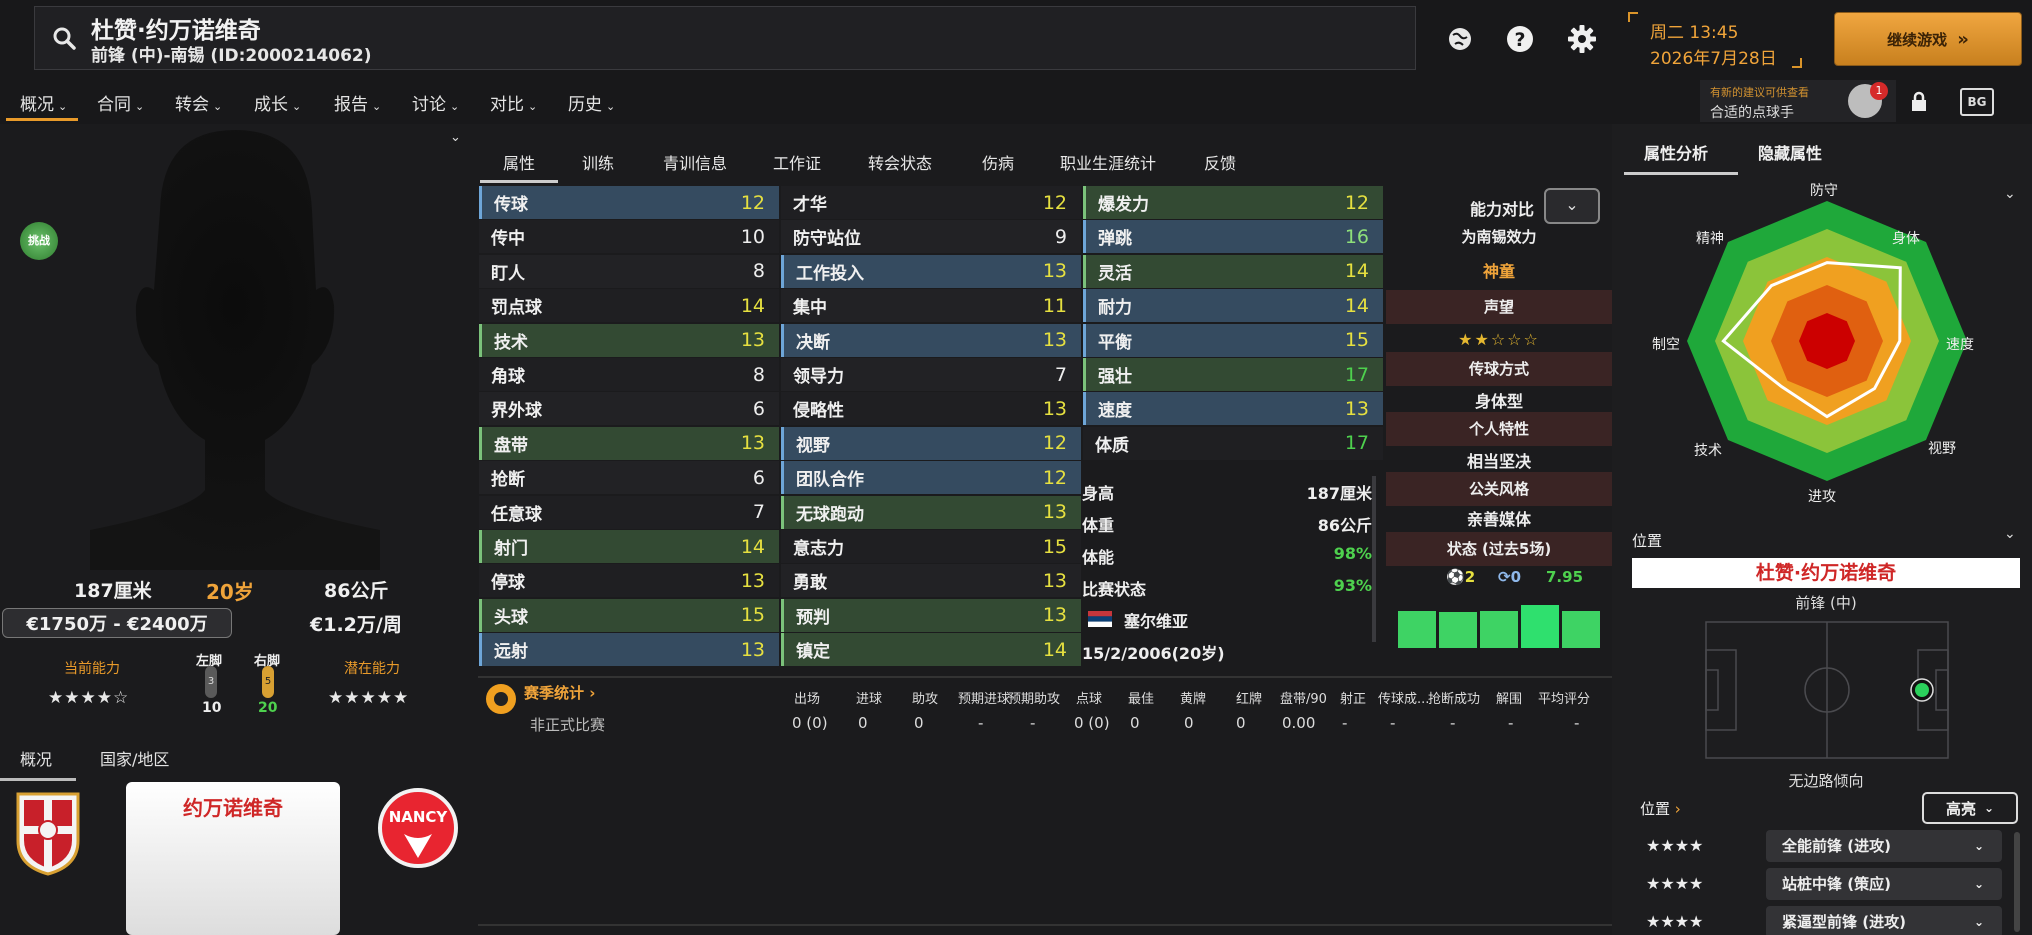  Describe the element at coordinates (1977, 102) in the screenshot. I see `background-toggle-button: BG` at that location.